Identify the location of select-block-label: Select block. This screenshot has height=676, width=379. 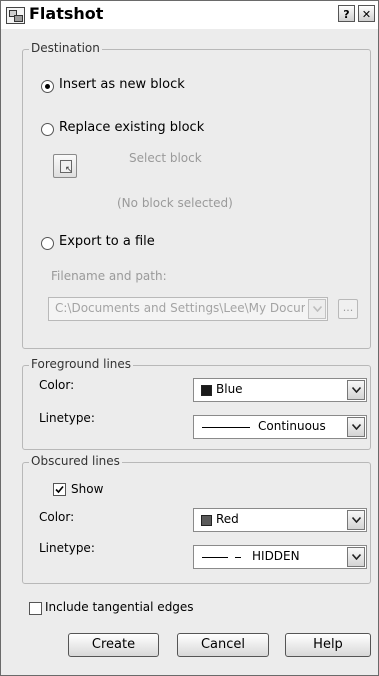
(165, 158).